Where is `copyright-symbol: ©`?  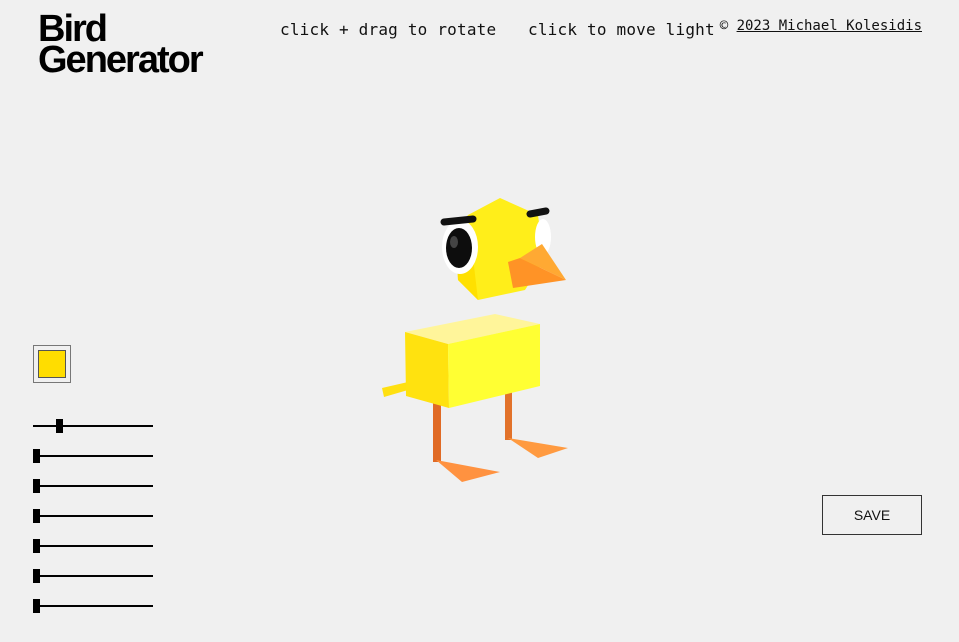 copyright-symbol: © is located at coordinates (724, 26).